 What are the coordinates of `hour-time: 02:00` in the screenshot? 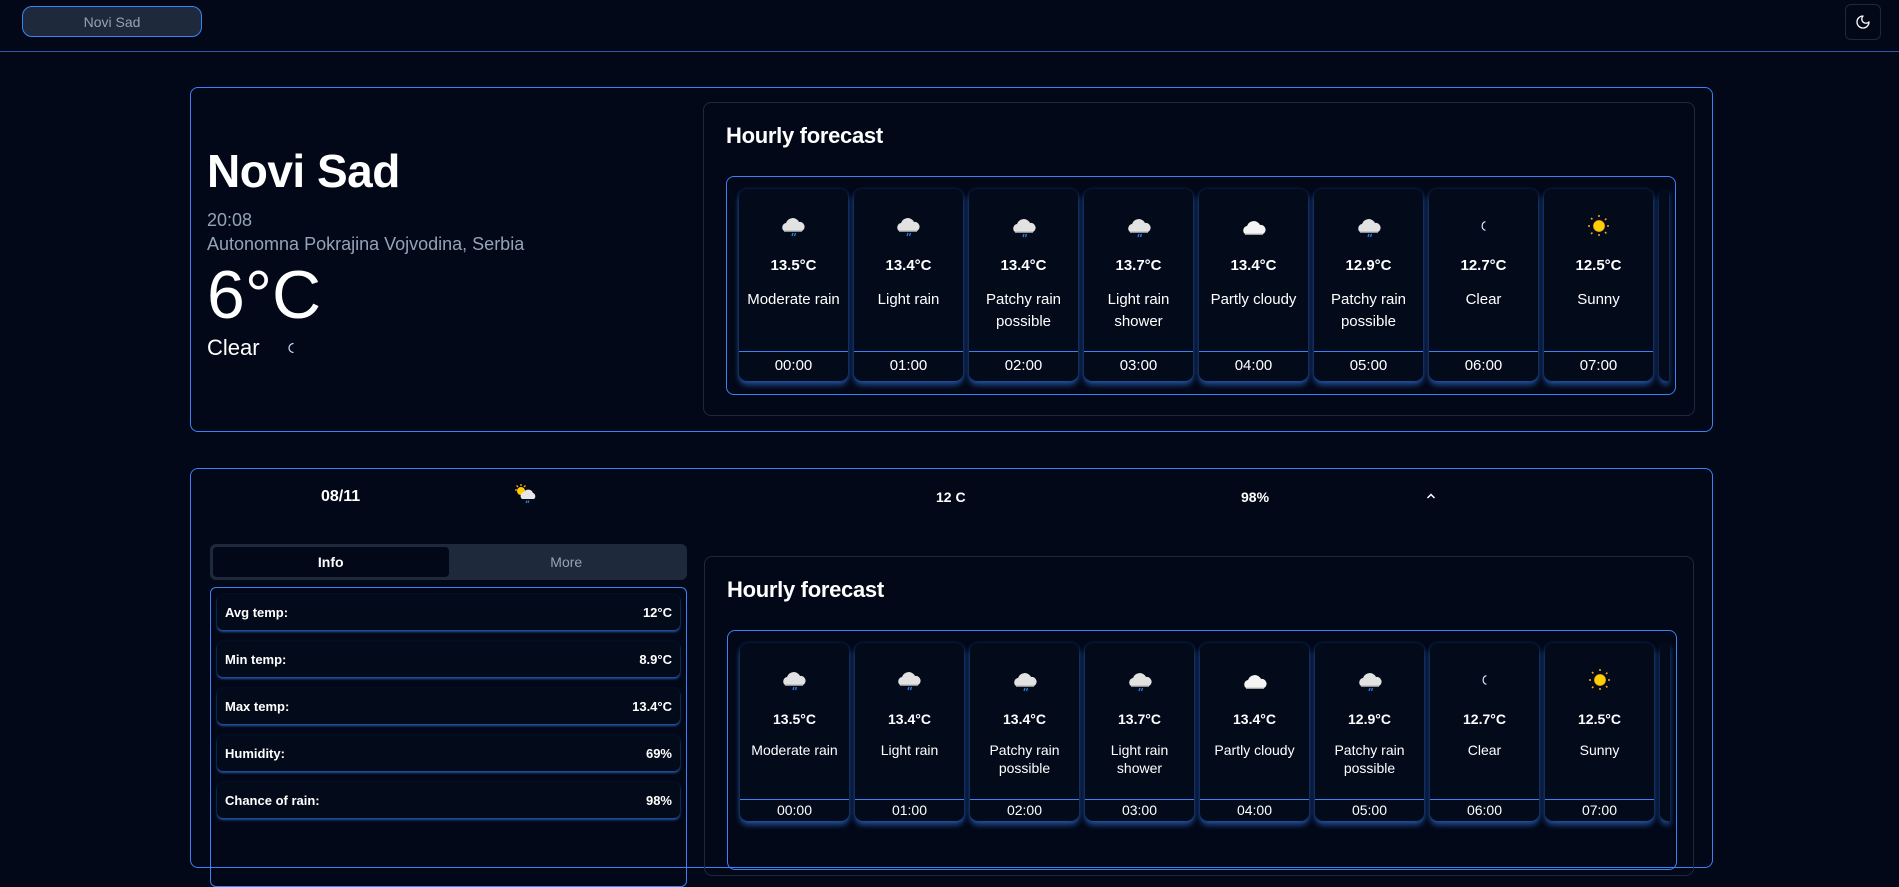 It's located at (1024, 810).